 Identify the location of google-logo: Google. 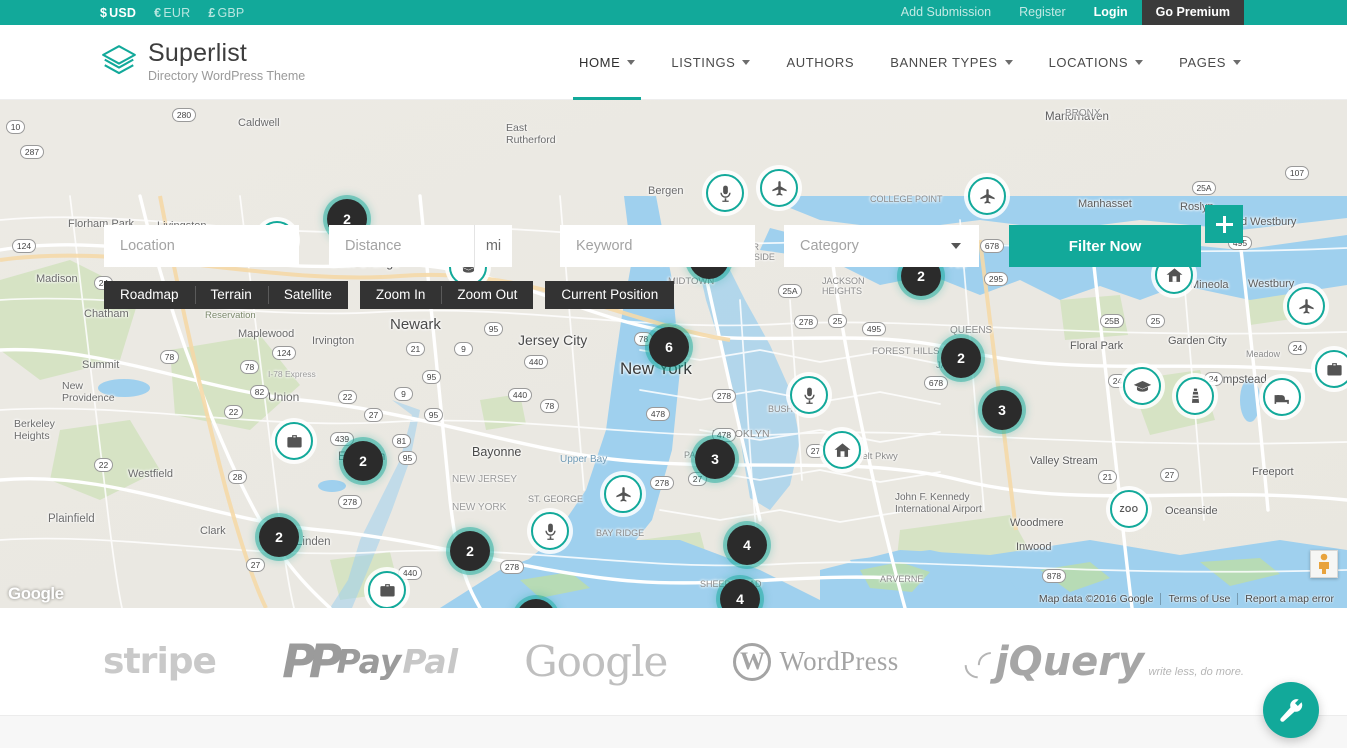
(596, 661).